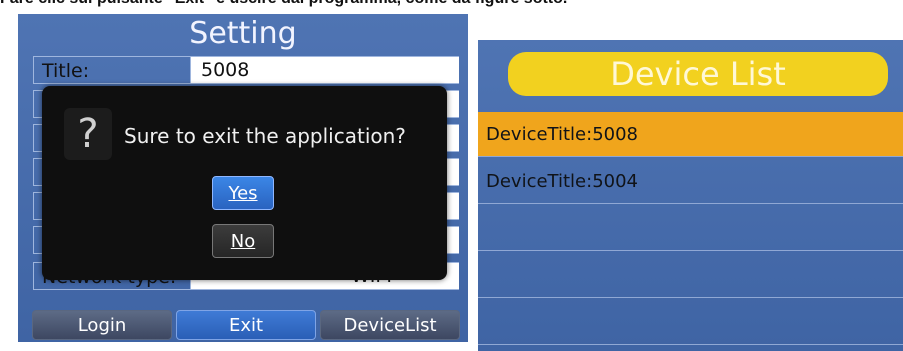 The width and height of the screenshot is (903, 351). Describe the element at coordinates (66, 71) in the screenshot. I see `title-label: Title:` at that location.